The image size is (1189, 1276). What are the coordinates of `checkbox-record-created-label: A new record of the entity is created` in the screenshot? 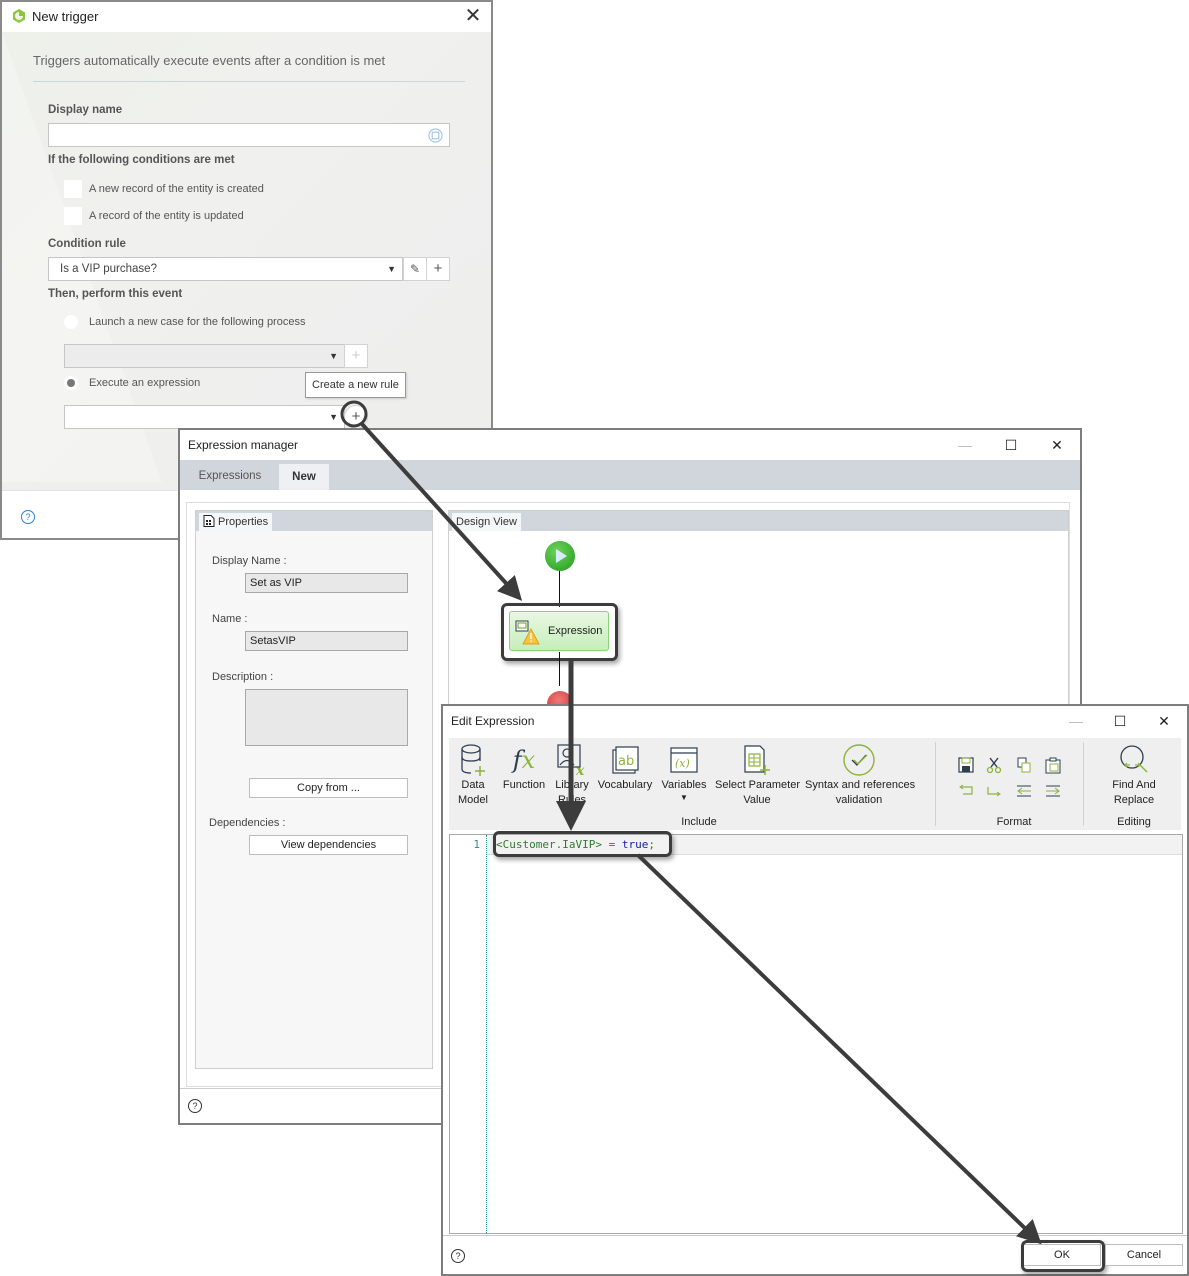 It's located at (176, 189).